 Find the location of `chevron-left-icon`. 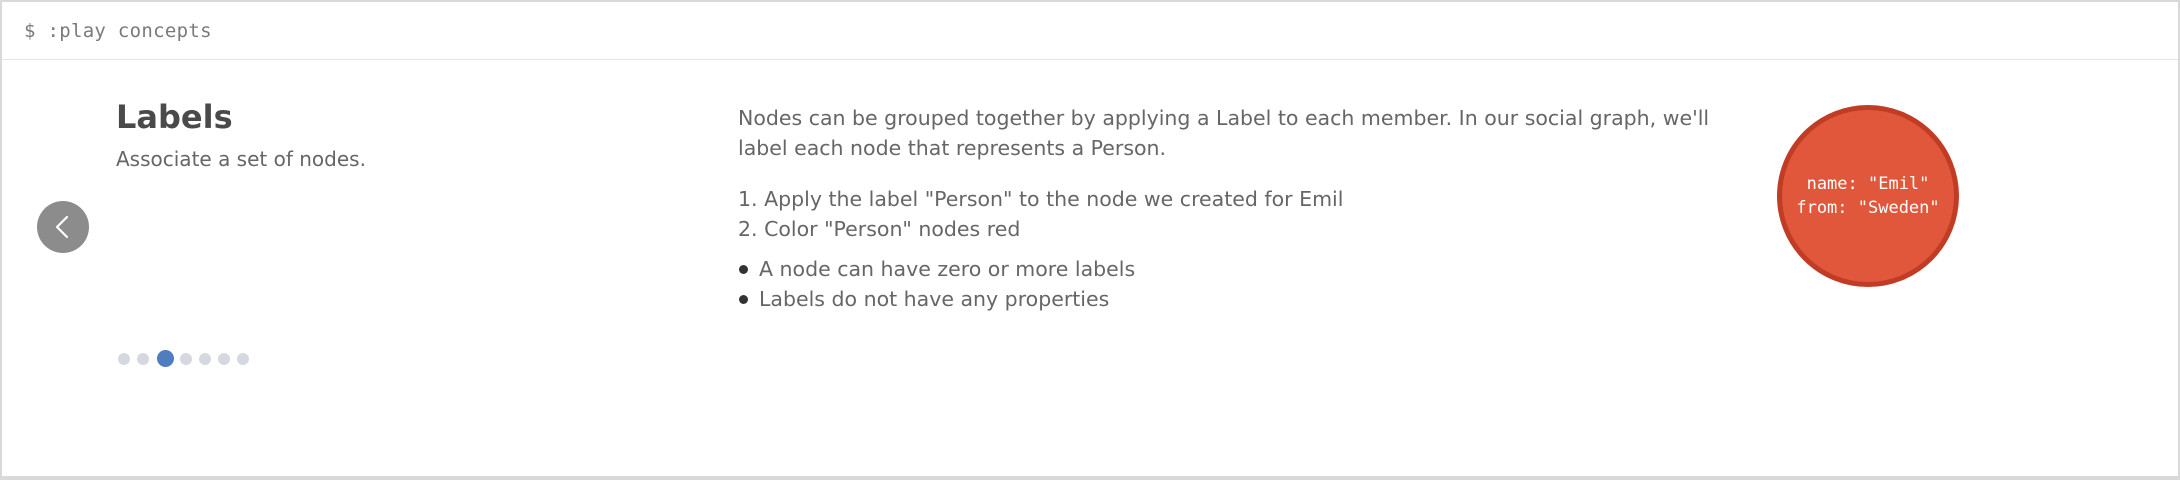

chevron-left-icon is located at coordinates (63, 227).